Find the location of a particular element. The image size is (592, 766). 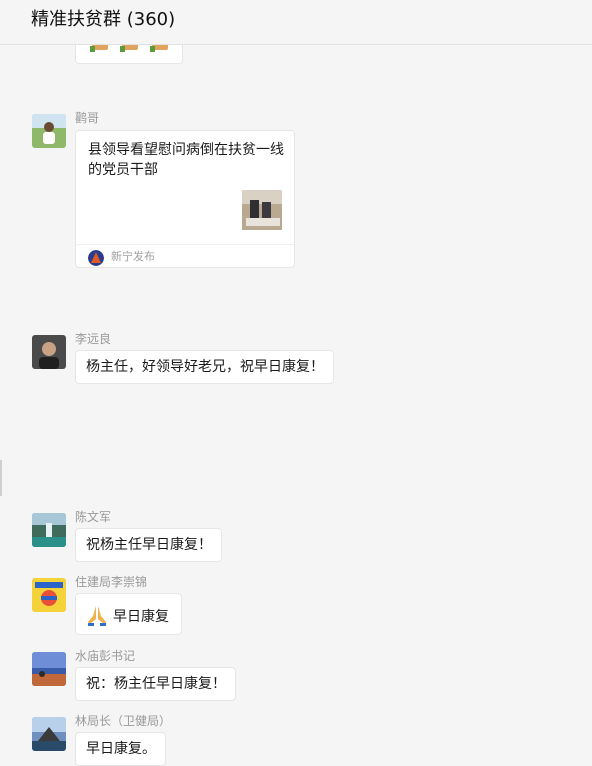

message-bubble: 杨主任，好领导好老兄，祝早日康复！ is located at coordinates (204, 367).